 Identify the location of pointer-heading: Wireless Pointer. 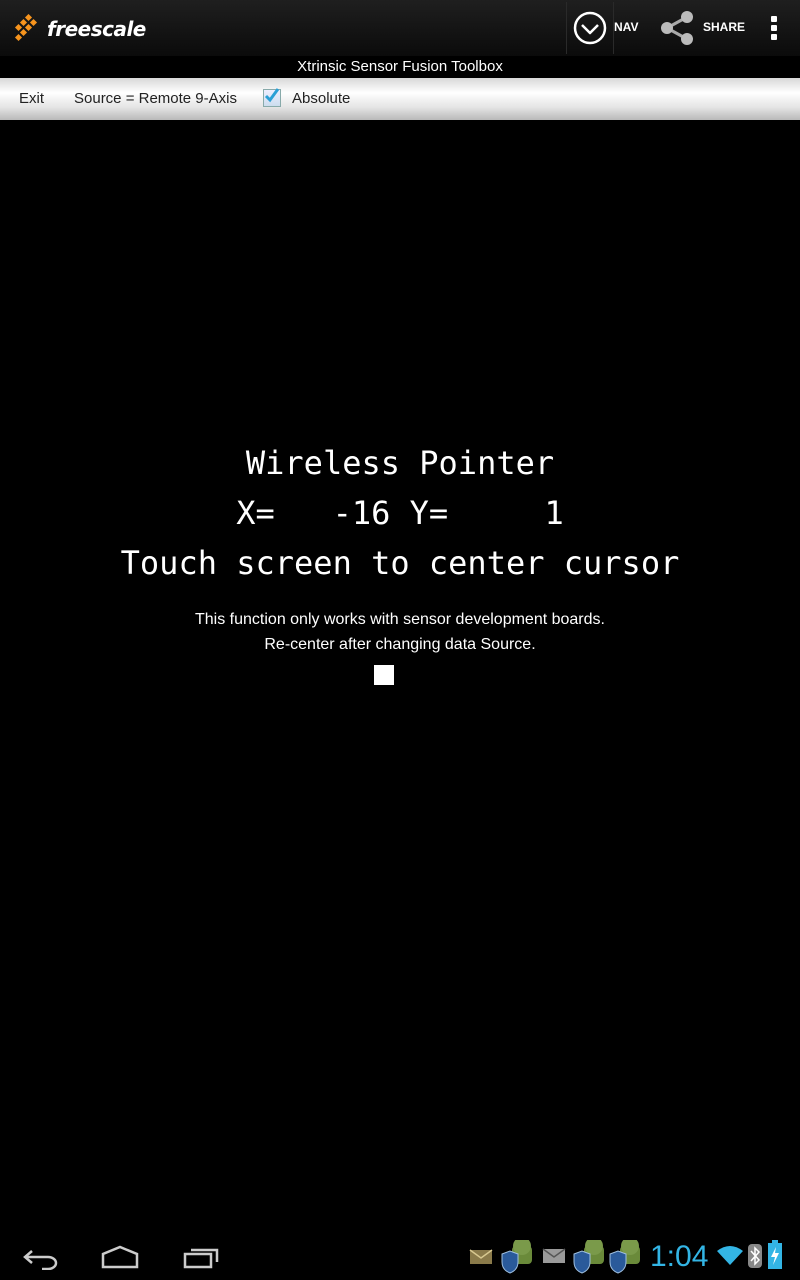
(400, 463).